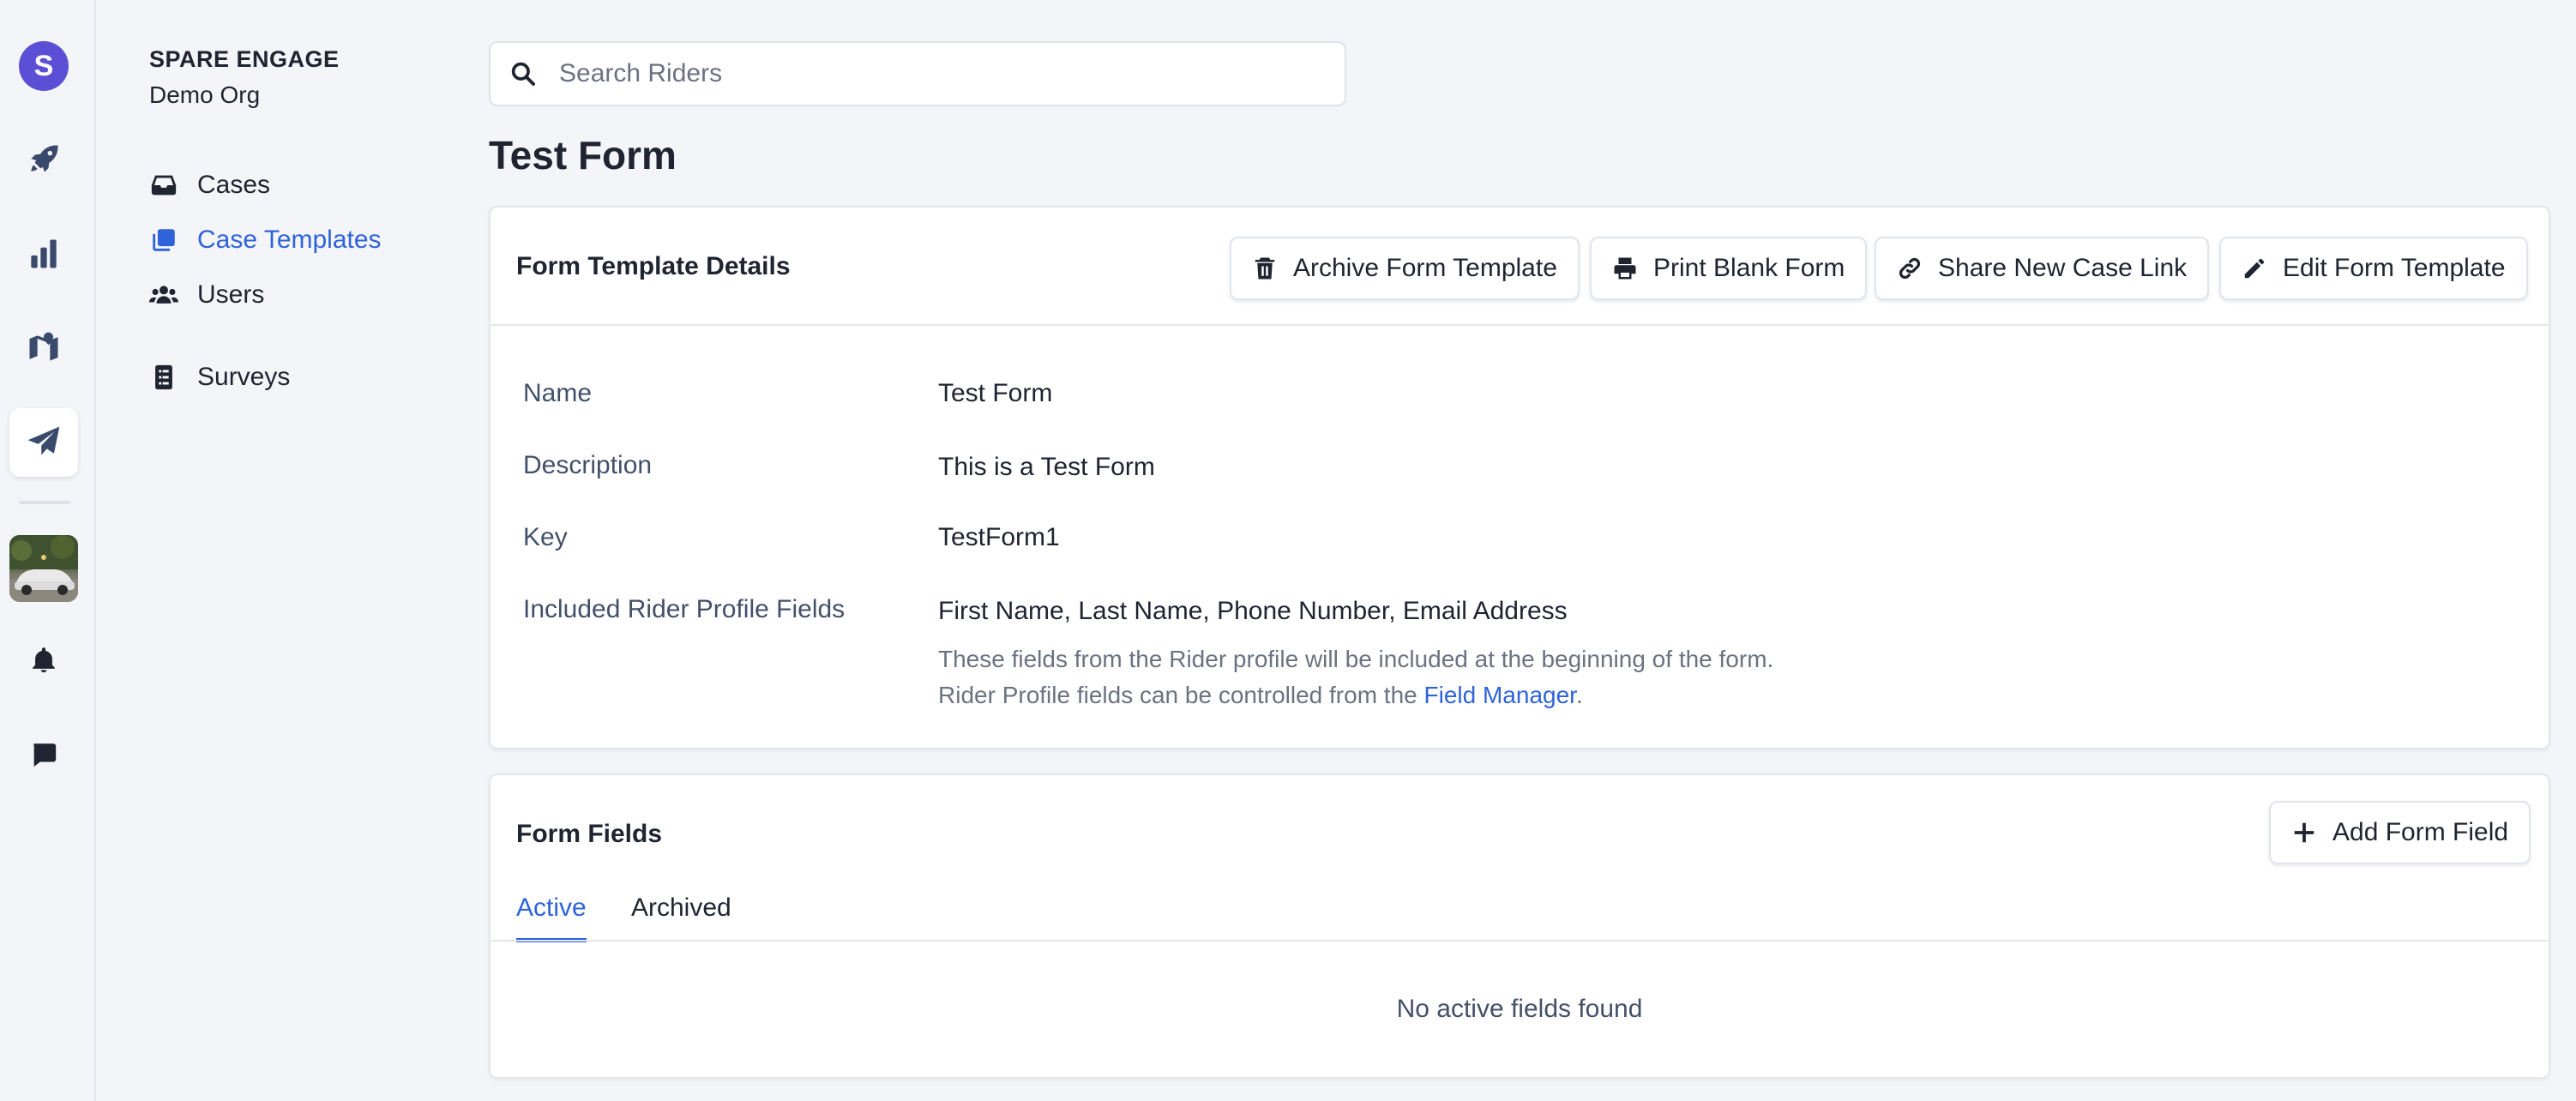  I want to click on nav-item-label: Cases, so click(234, 185).